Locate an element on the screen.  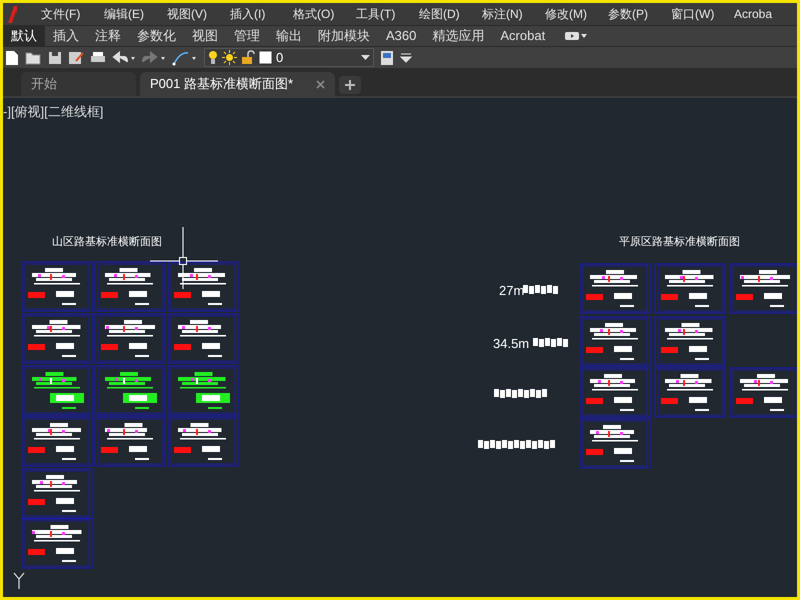
ribbon-tab: A360 is located at coordinates (401, 36).